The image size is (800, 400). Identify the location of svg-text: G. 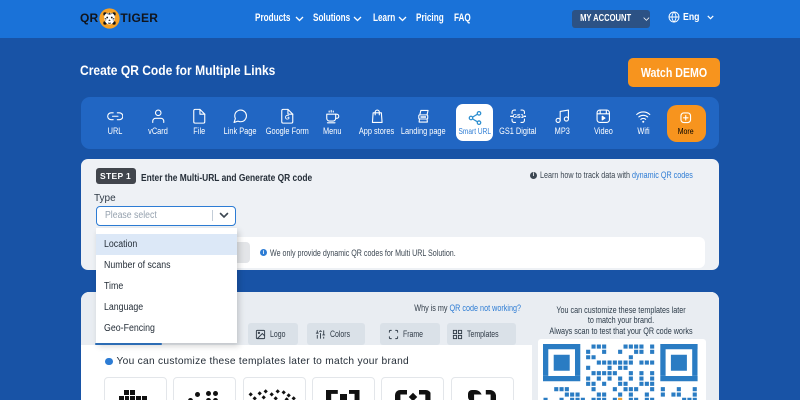
(287, 117).